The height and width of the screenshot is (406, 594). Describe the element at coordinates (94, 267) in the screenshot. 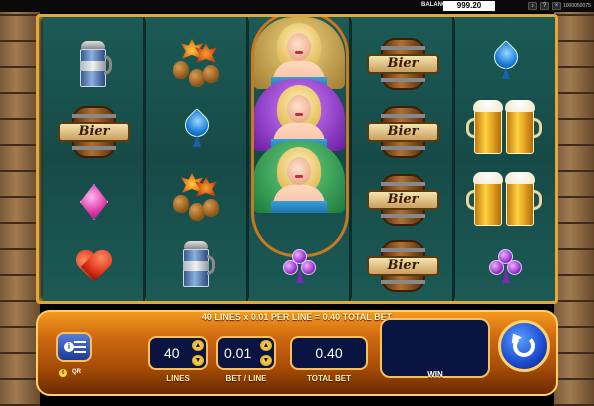

I see `heart-symbol` at that location.